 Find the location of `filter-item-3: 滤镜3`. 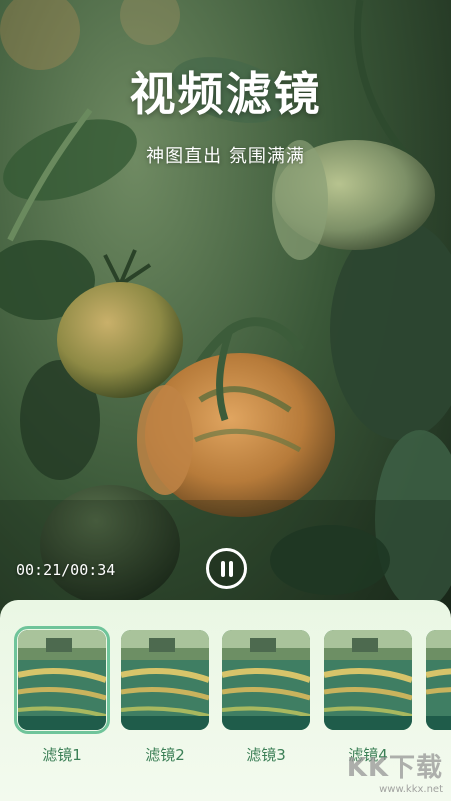

filter-item-3: 滤镜3 is located at coordinates (268, 697).